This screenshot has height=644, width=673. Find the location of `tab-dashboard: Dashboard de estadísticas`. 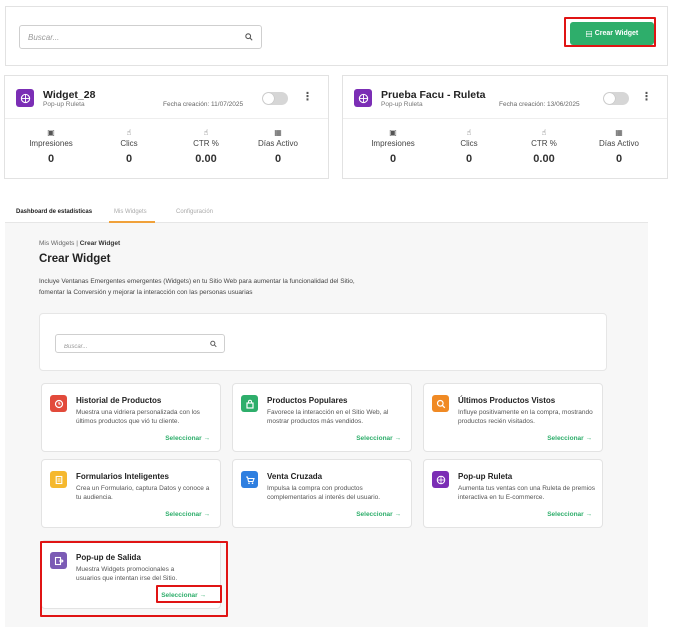

tab-dashboard: Dashboard de estadísticas is located at coordinates (54, 212).